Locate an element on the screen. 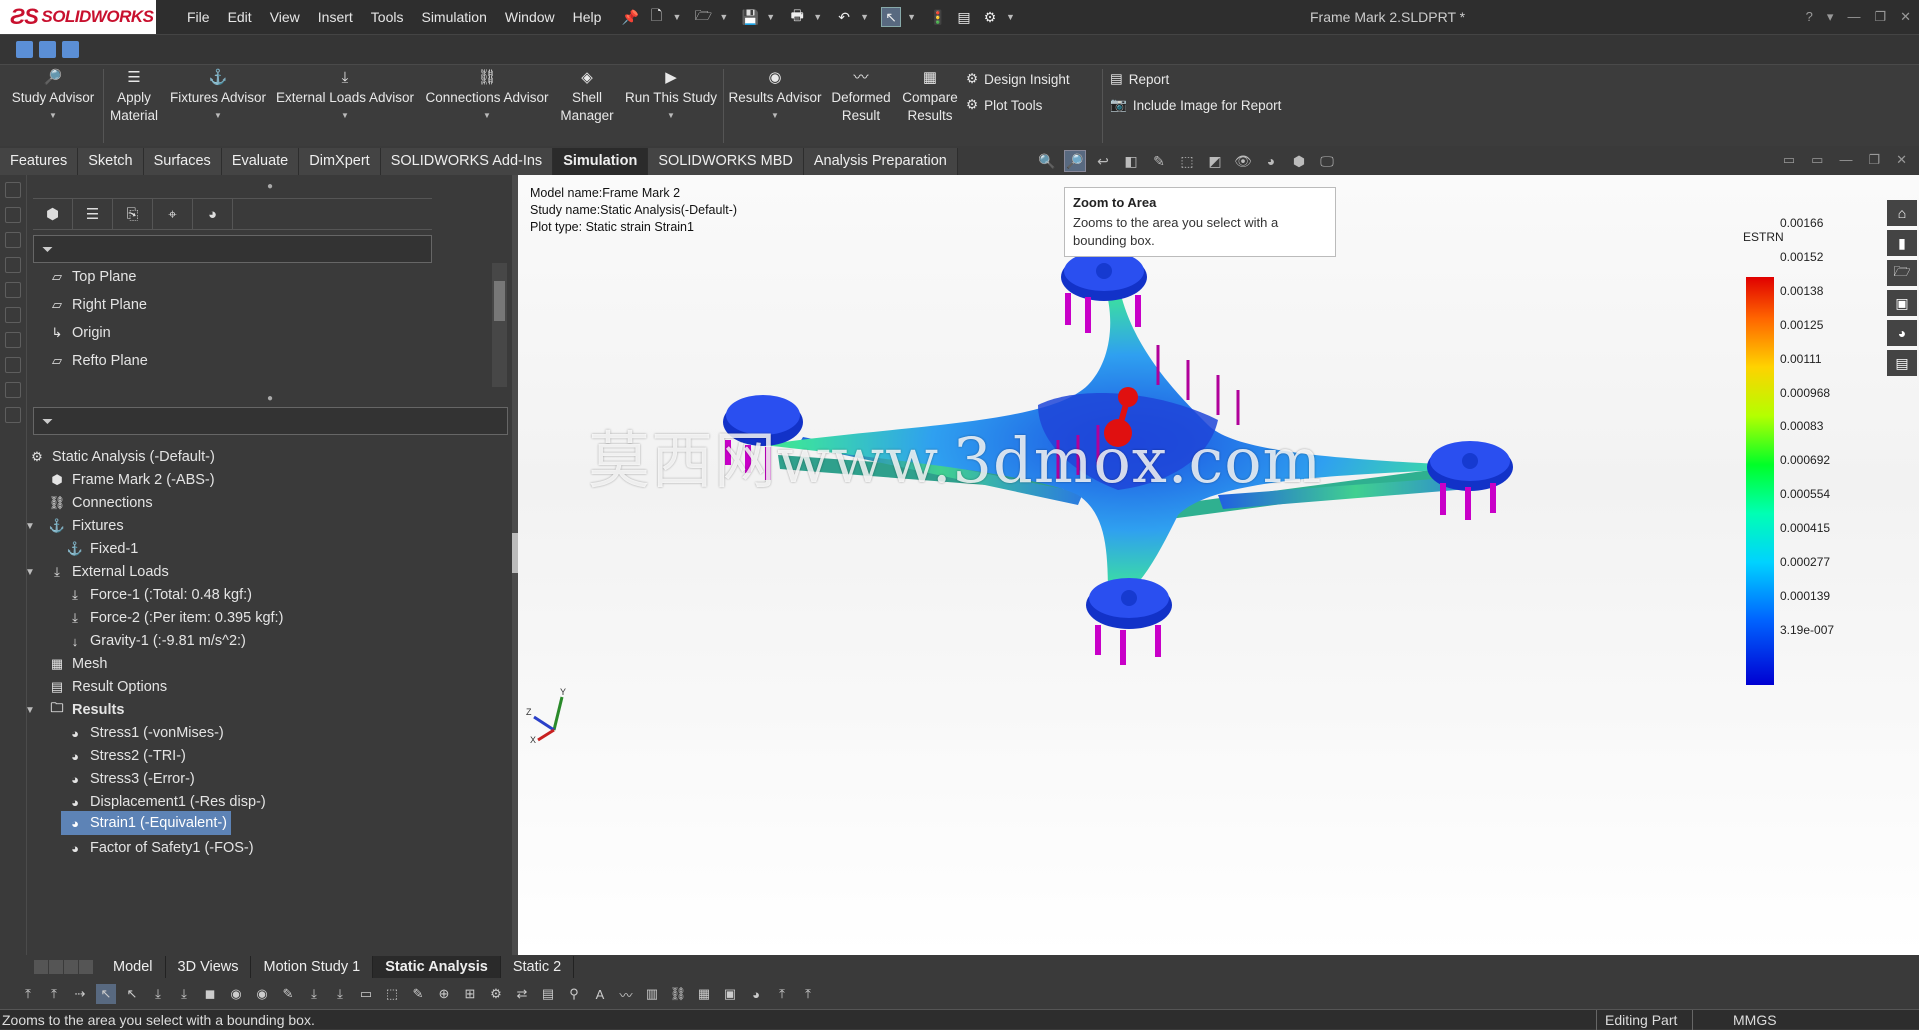  connections-advisor-button: ⛓ Connections Advisor ▼ is located at coordinates (487, 97).